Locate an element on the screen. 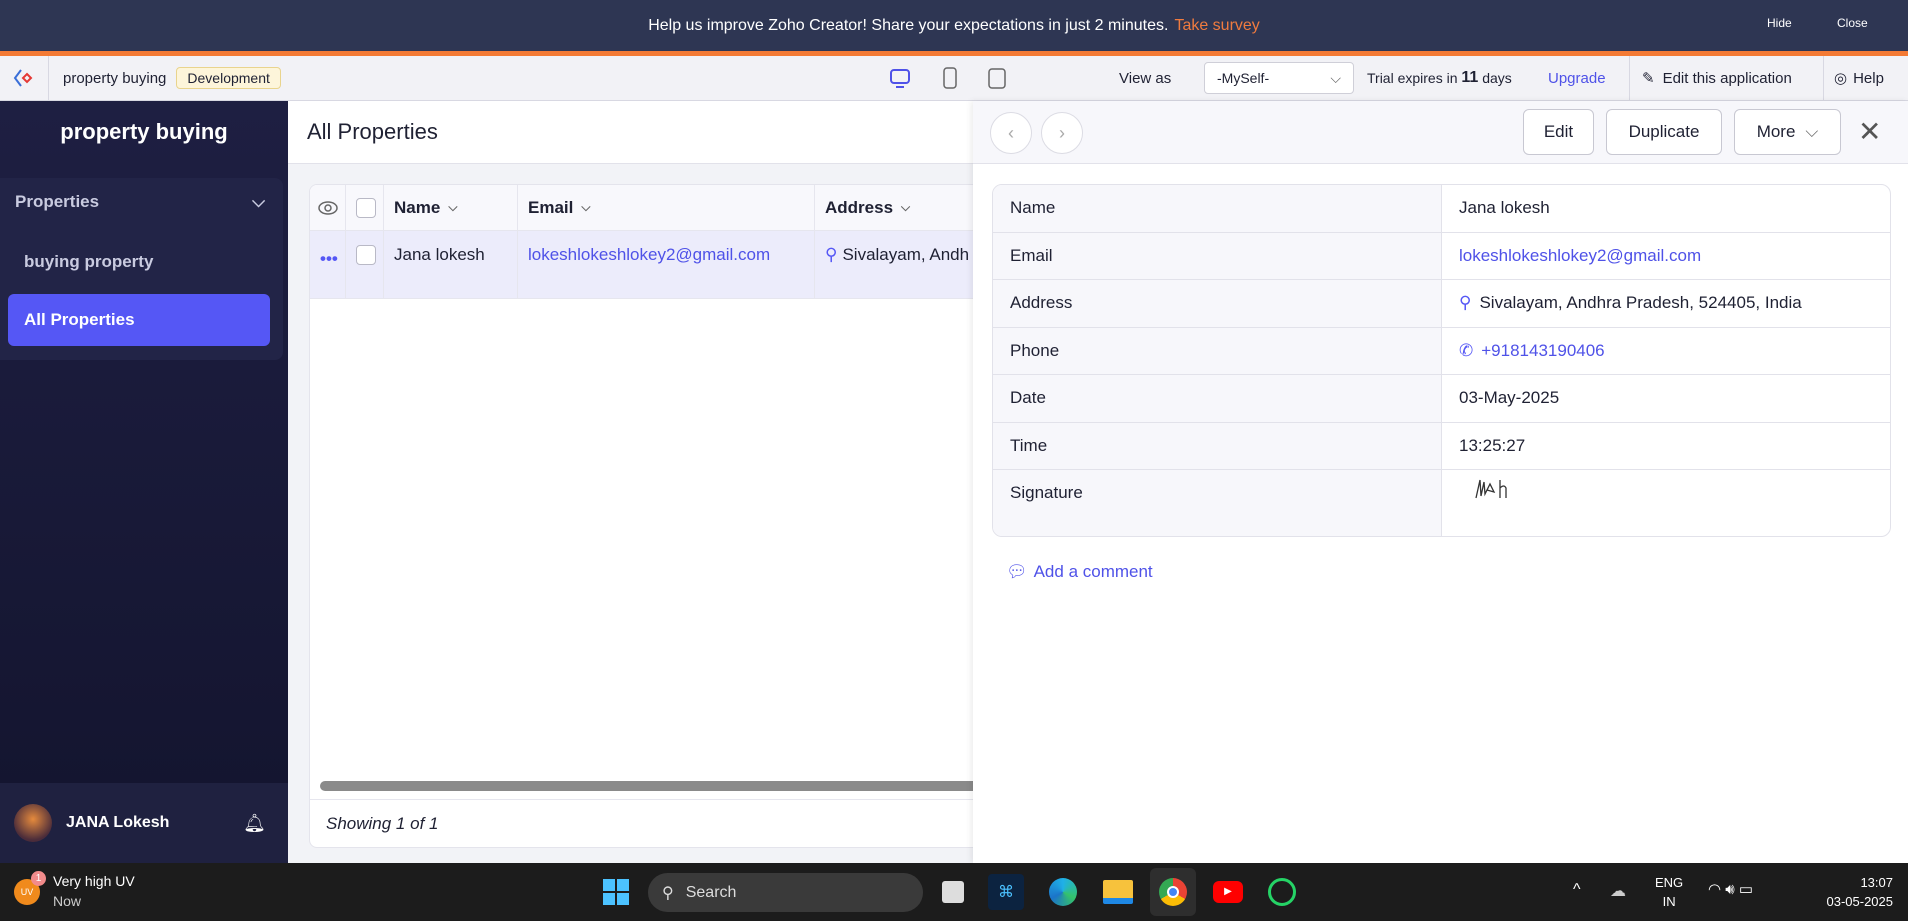  chrome-icon is located at coordinates (1173, 892).